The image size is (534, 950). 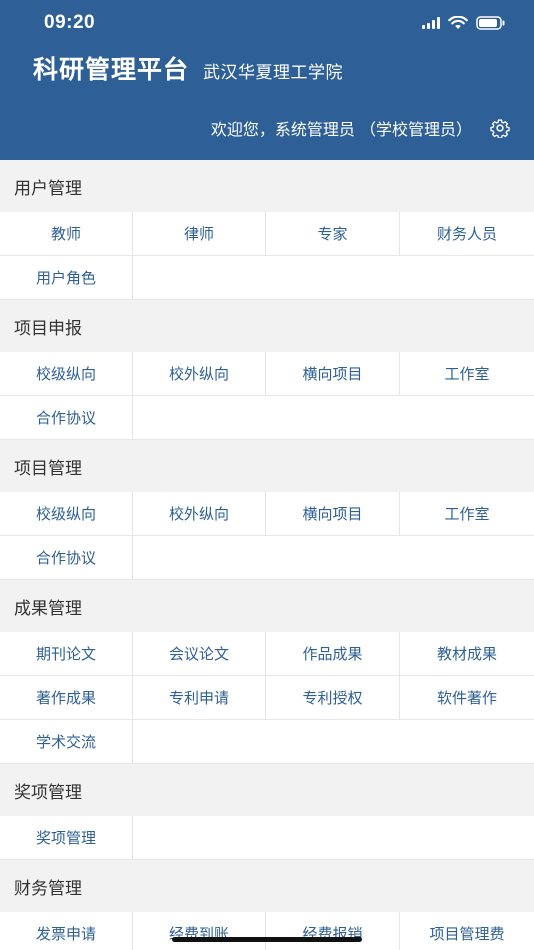 I want to click on menu-item-monograph-achievement: 著作成果, so click(x=66, y=698).